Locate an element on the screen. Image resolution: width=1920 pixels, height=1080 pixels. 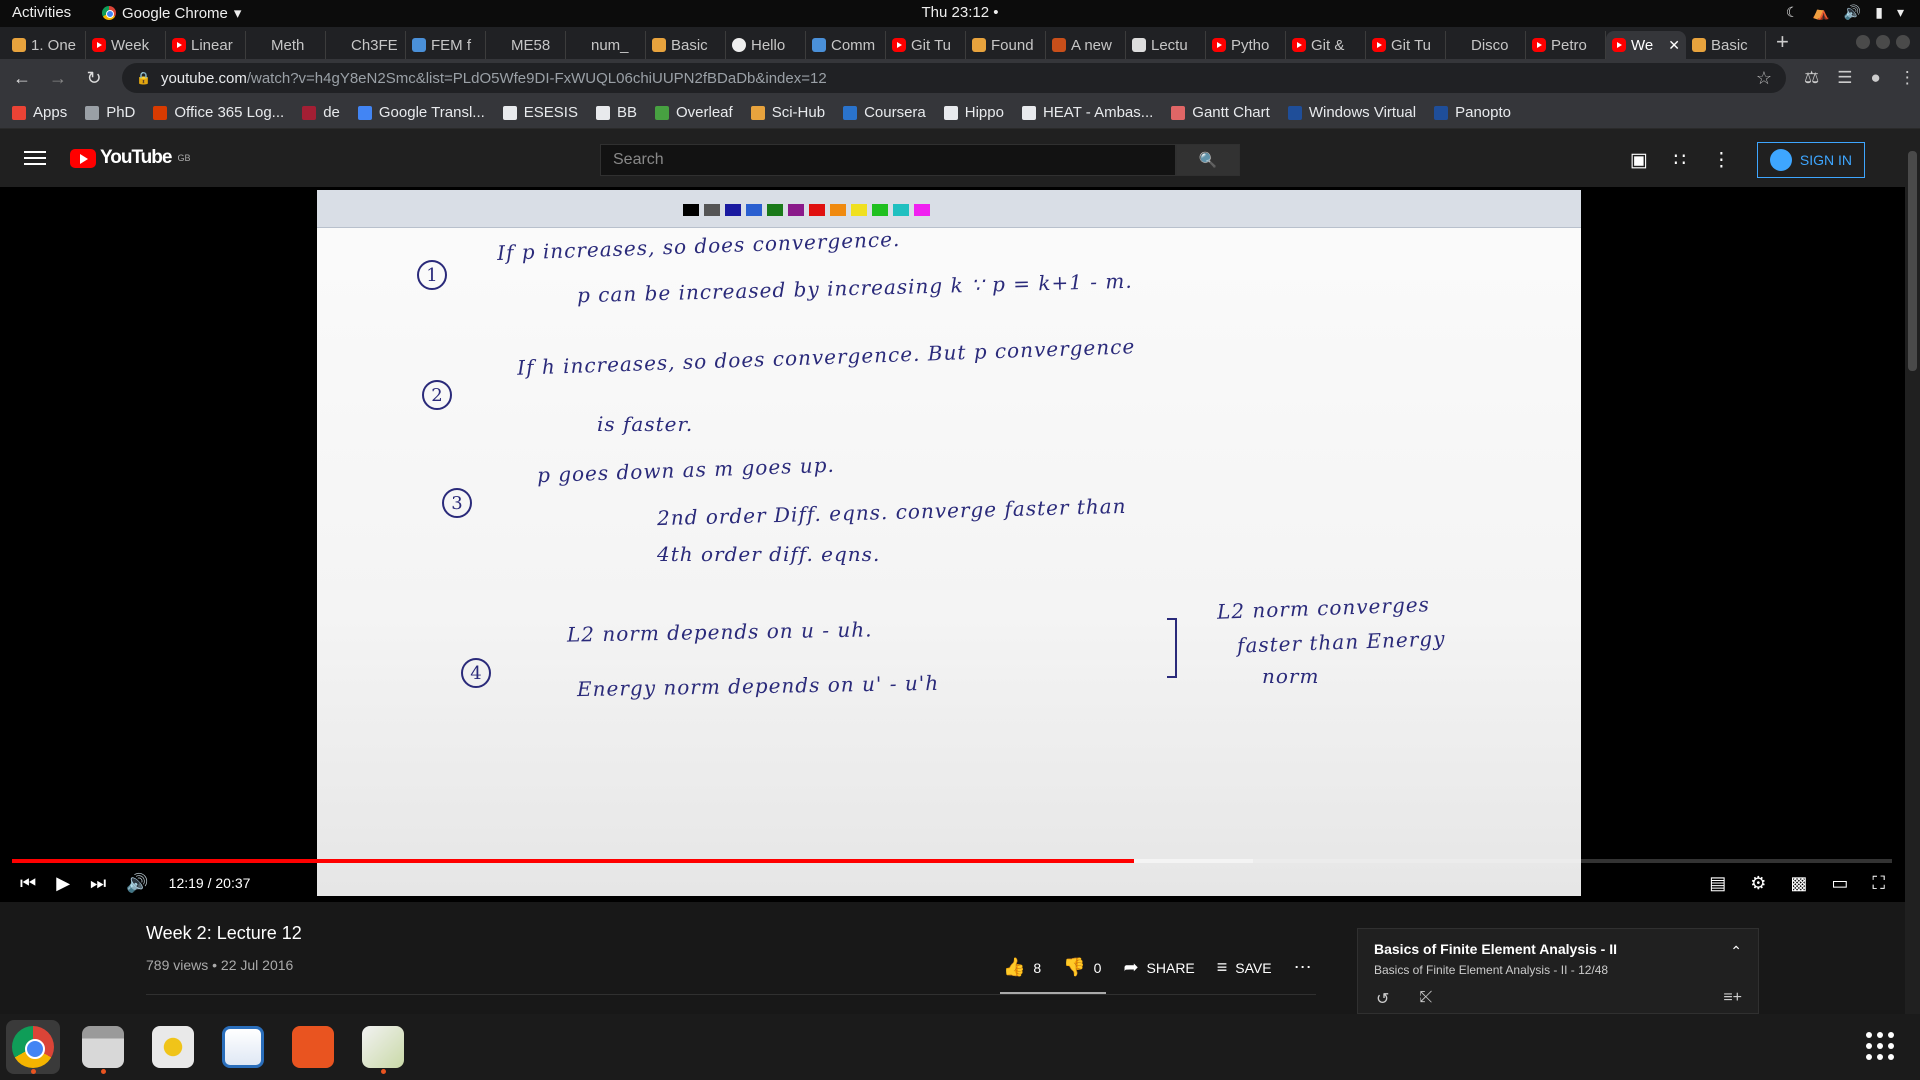
loop-icon: ↺ is located at coordinates (1382, 999).